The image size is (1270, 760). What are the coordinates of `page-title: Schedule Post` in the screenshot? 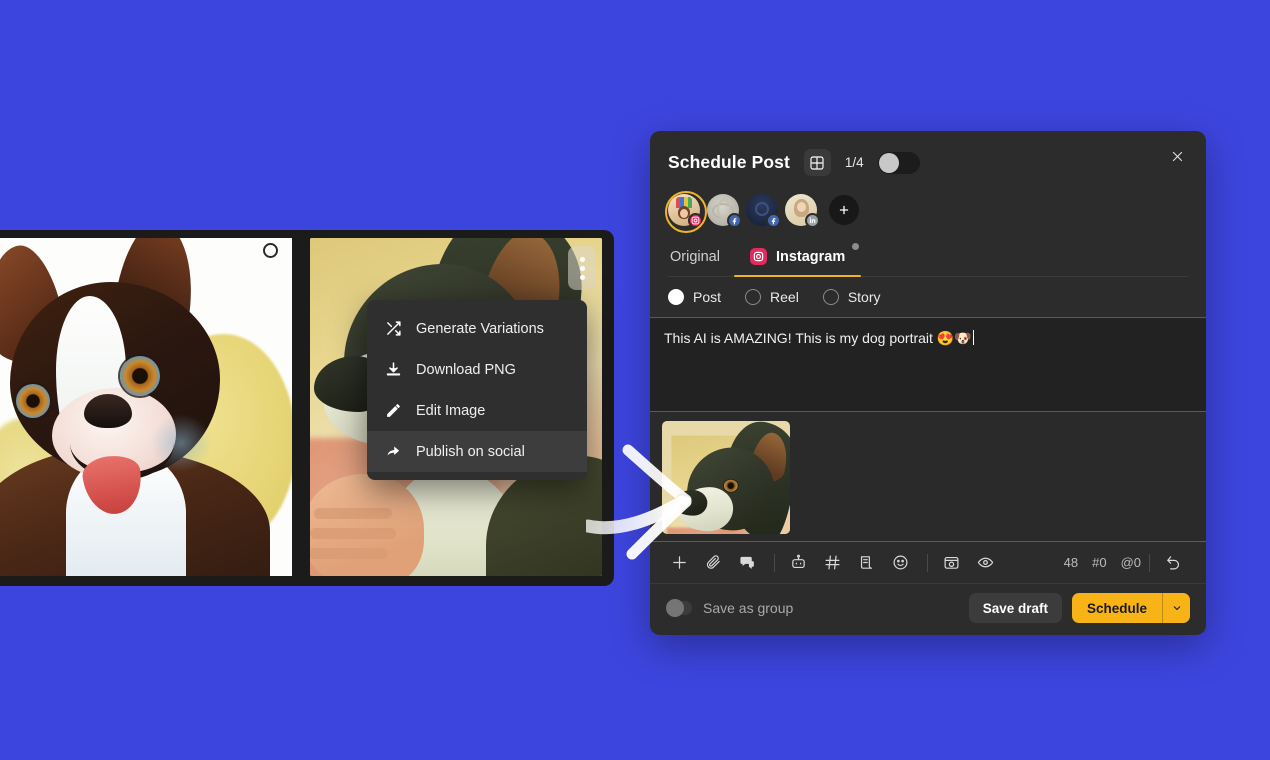 It's located at (729, 162).